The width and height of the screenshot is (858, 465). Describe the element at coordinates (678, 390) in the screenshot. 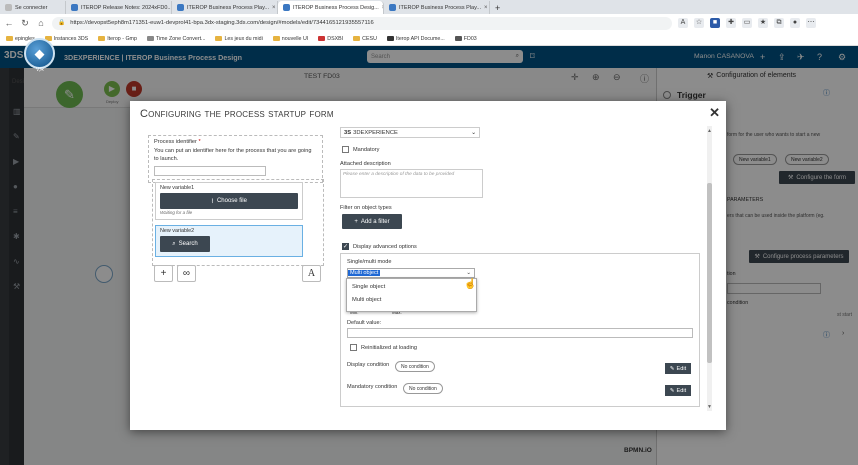

I see `edit-mandatory-condition-button: ✎ Edit` at that location.